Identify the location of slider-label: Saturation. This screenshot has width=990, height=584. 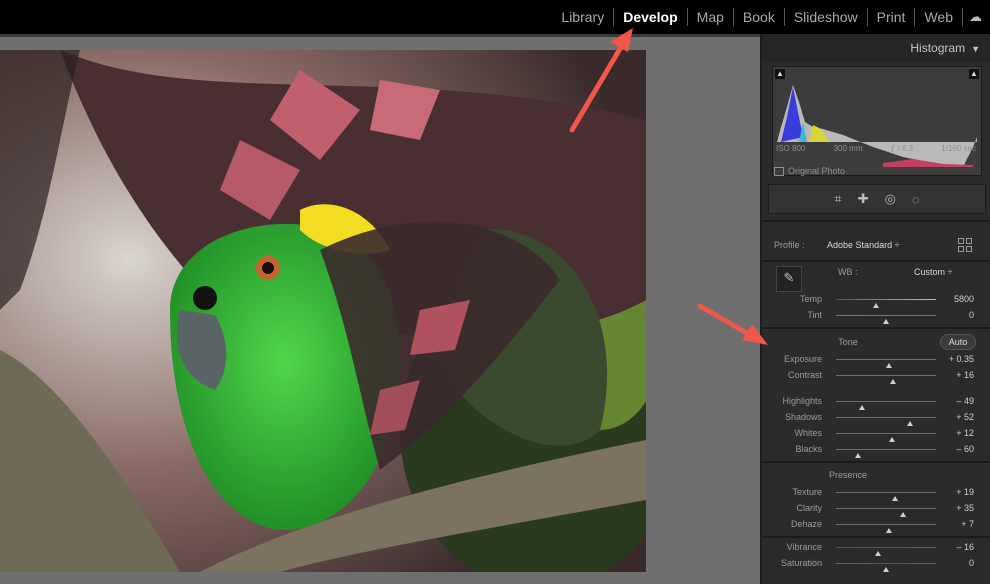
(801, 563).